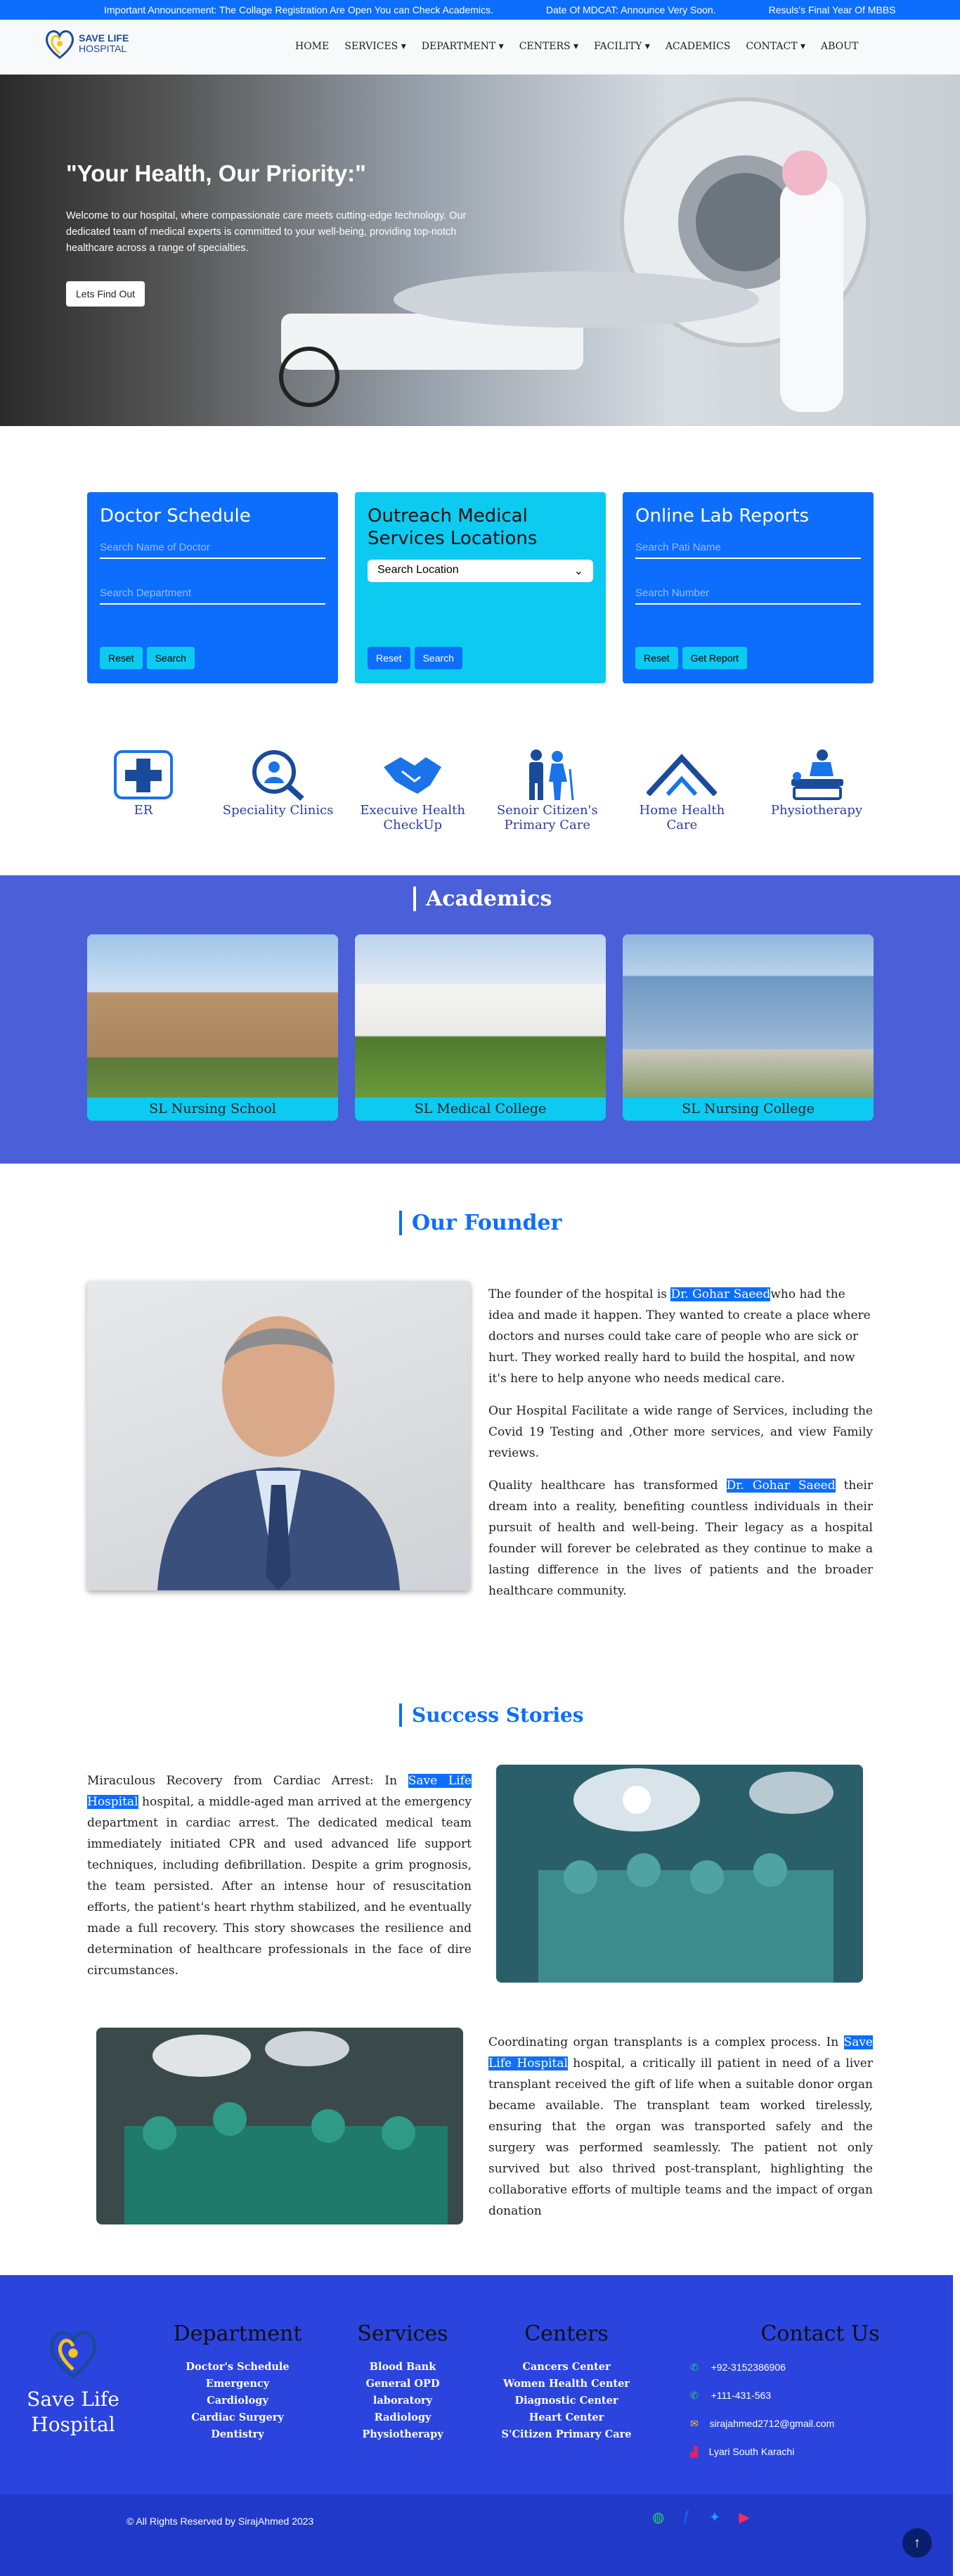 The width and height of the screenshot is (960, 2576). Describe the element at coordinates (820, 2333) in the screenshot. I see `footer-contact-title: Contact Us` at that location.